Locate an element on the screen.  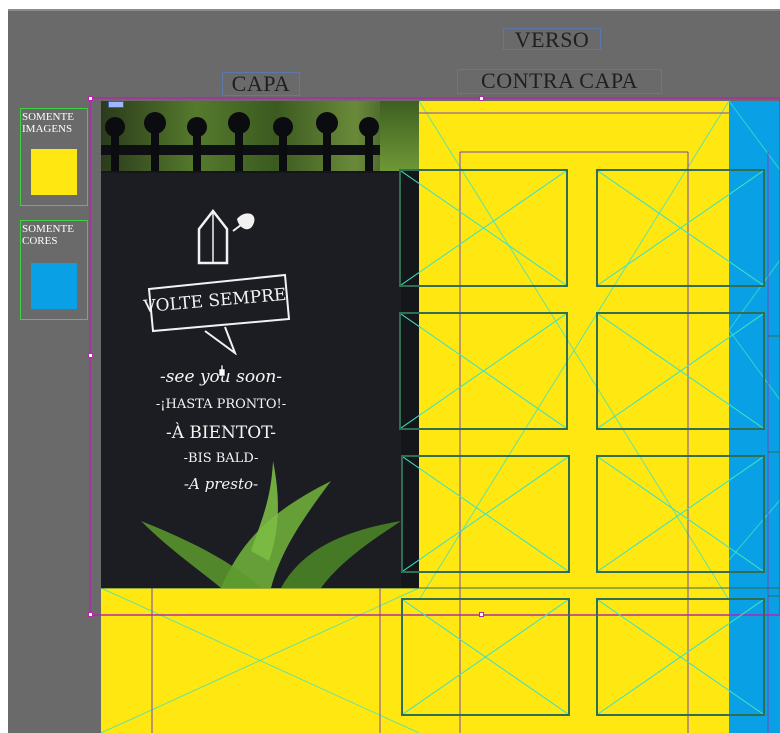
placeholder-frame-r2c1 is located at coordinates (483, 371).